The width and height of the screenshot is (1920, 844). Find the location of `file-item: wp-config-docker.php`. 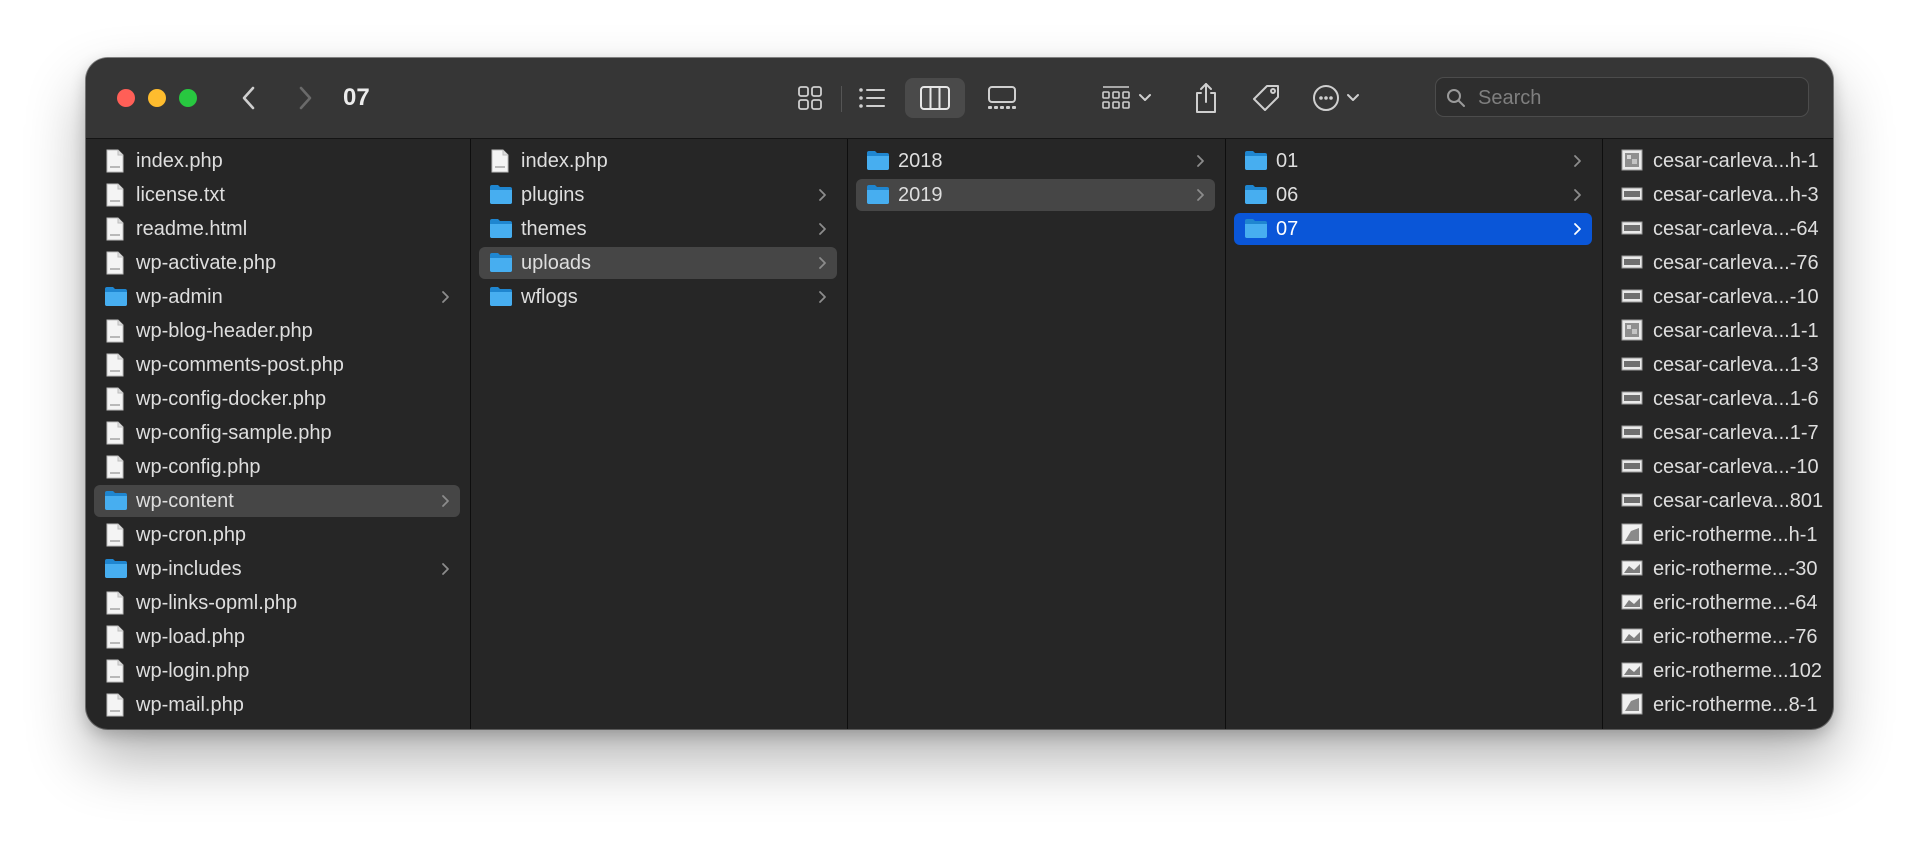

file-item: wp-config-docker.php is located at coordinates (277, 399).